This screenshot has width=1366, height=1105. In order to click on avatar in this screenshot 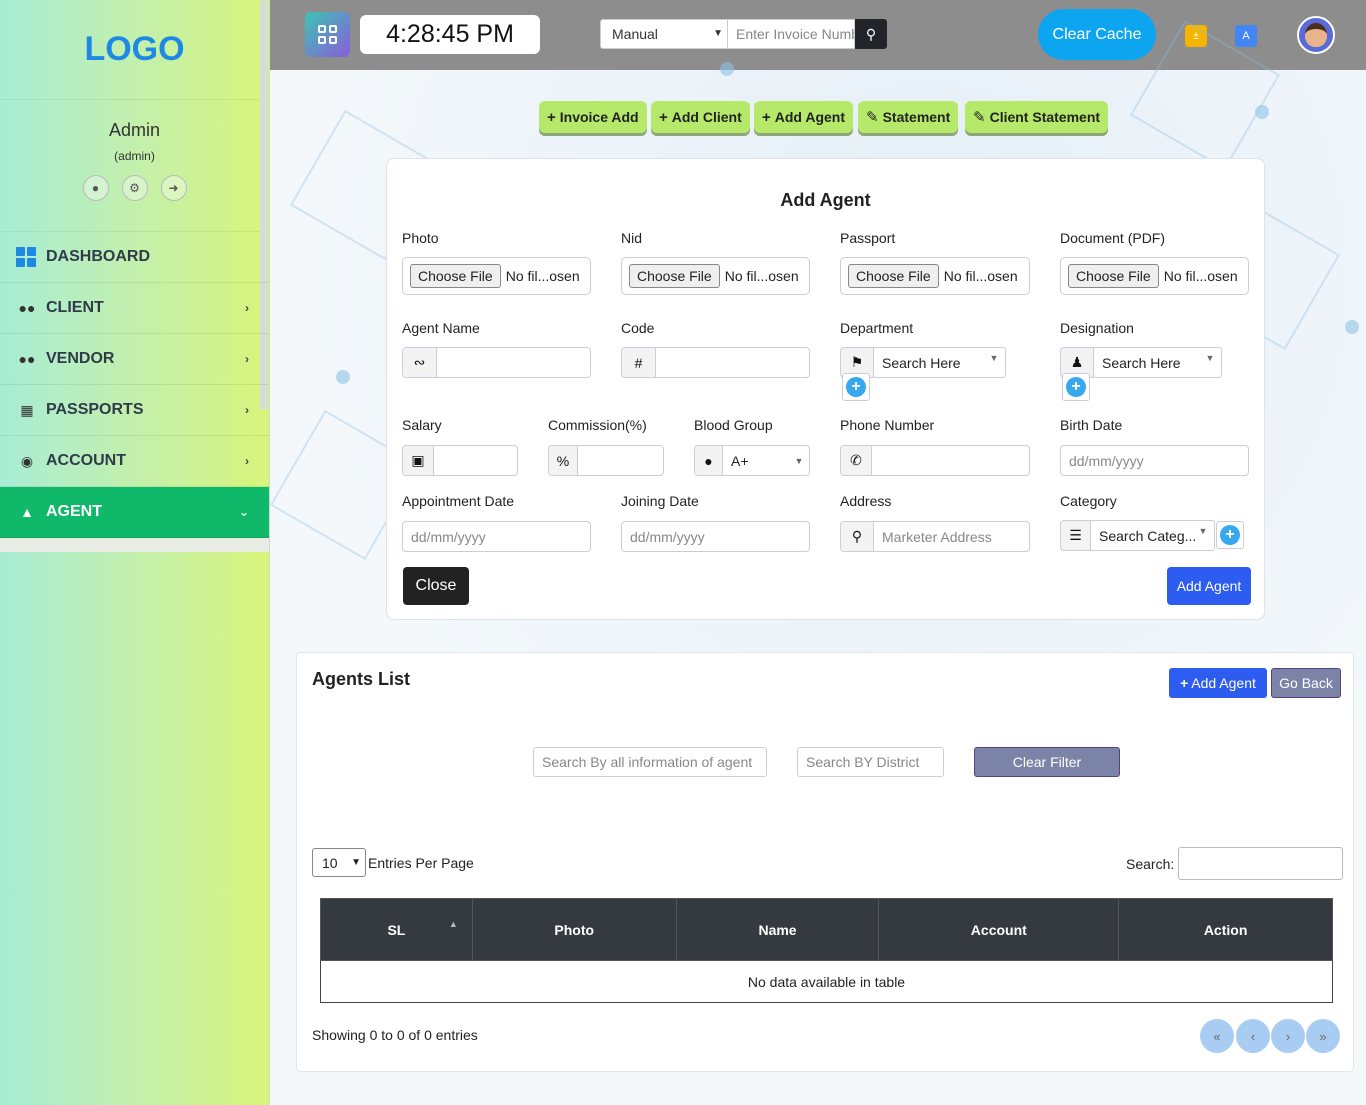, I will do `click(1316, 35)`.